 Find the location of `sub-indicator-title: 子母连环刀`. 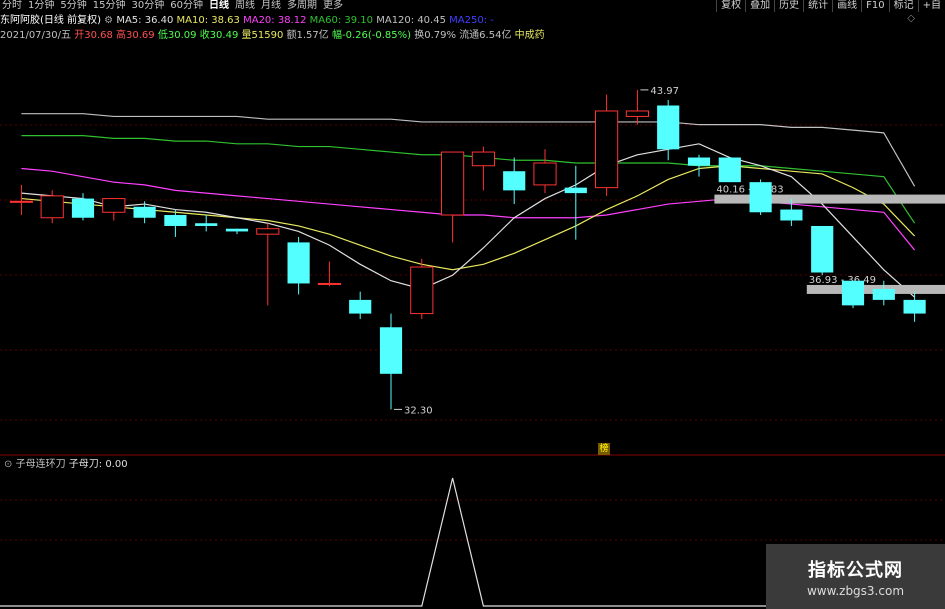

sub-indicator-title: 子母连环刀 is located at coordinates (41, 464).